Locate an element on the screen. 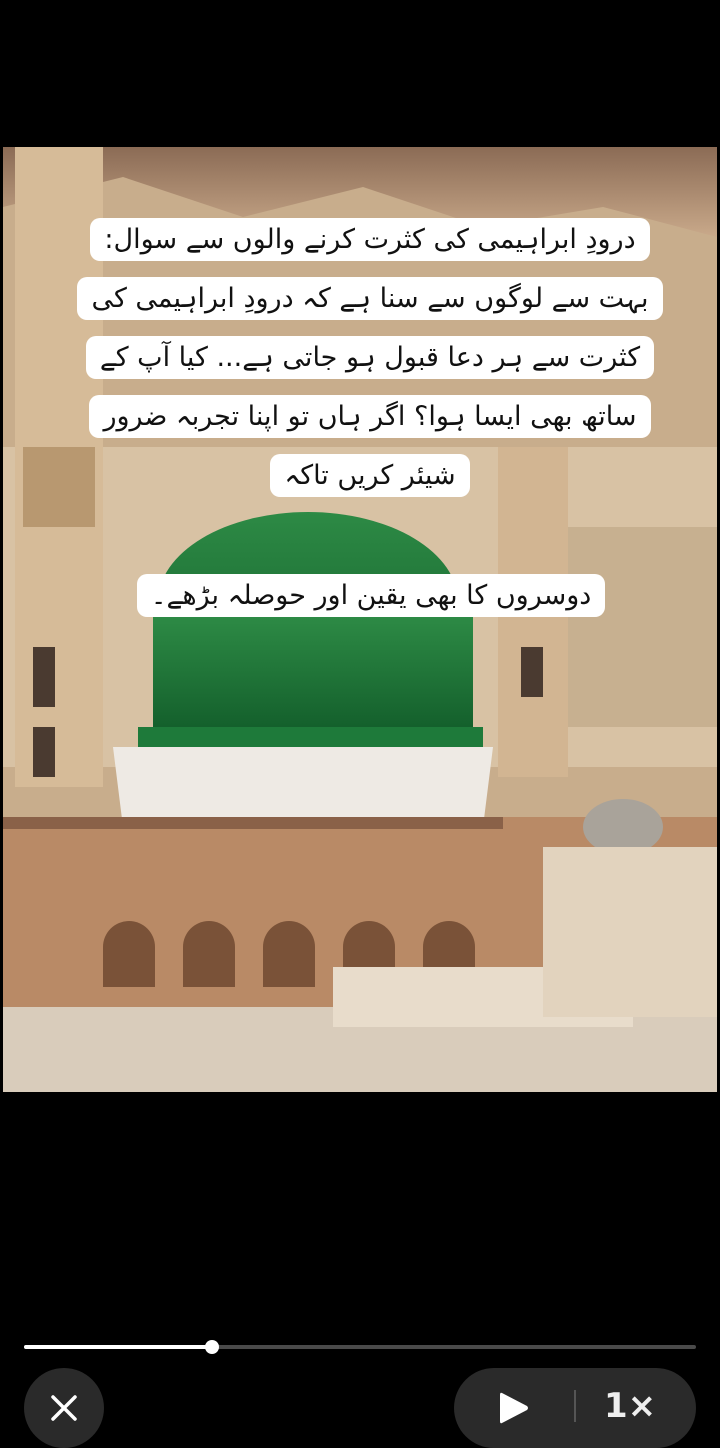 Image resolution: width=720 pixels, height=1448 pixels. caption-line-5: شیئر کریں تاکہ is located at coordinates (370, 475).